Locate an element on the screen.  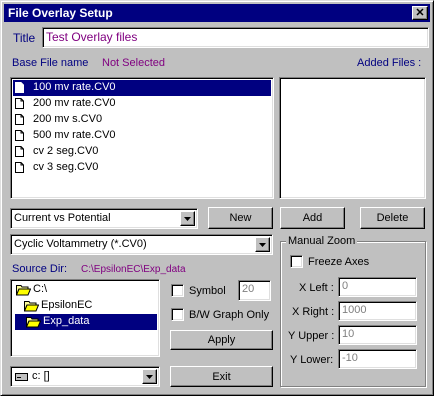
folder-row: C:\ is located at coordinates (85, 290).